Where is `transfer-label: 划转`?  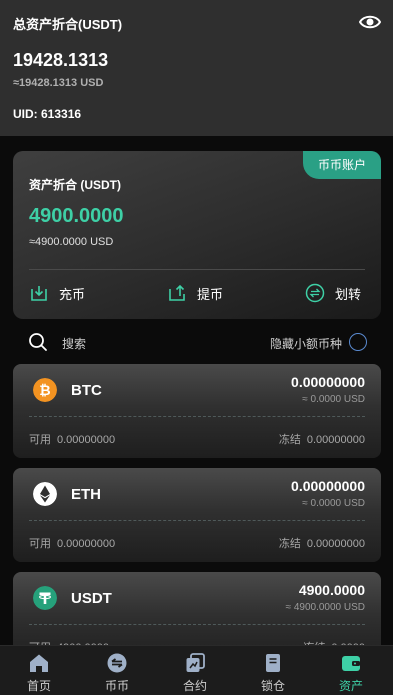
transfer-label: 划转 is located at coordinates (348, 294).